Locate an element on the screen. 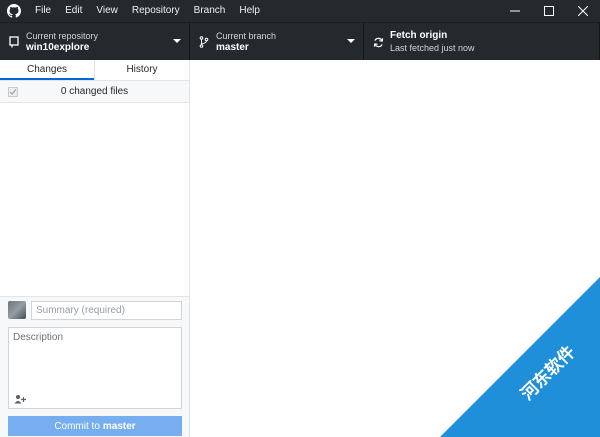 The width and height of the screenshot is (600, 437). tab-history: History is located at coordinates (141, 70).